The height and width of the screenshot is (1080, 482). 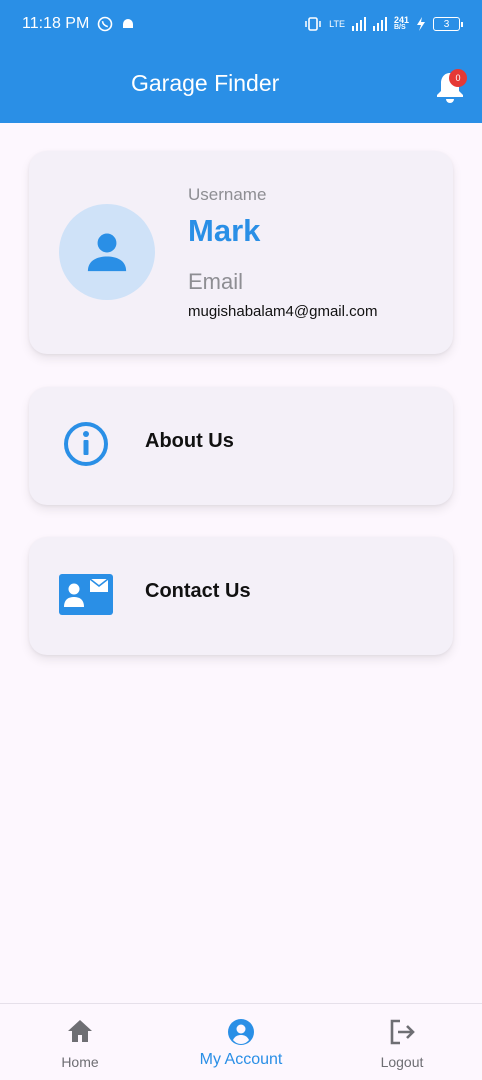 I want to click on email-label: Email, so click(x=216, y=281).